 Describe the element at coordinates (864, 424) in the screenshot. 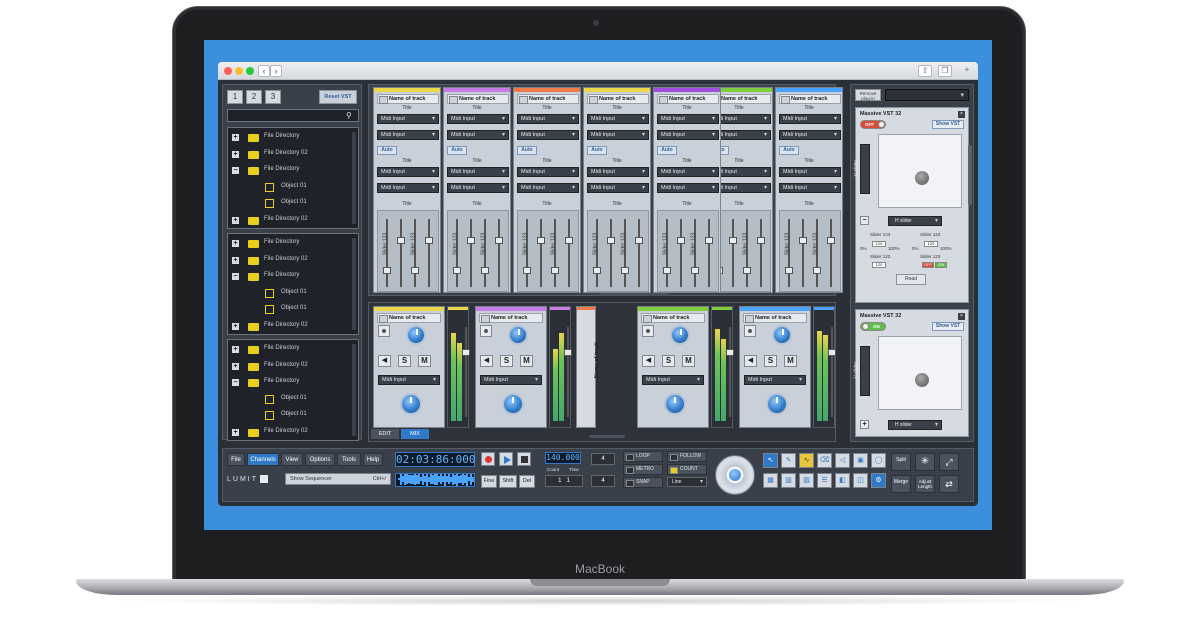

I see `plus-button: +` at that location.